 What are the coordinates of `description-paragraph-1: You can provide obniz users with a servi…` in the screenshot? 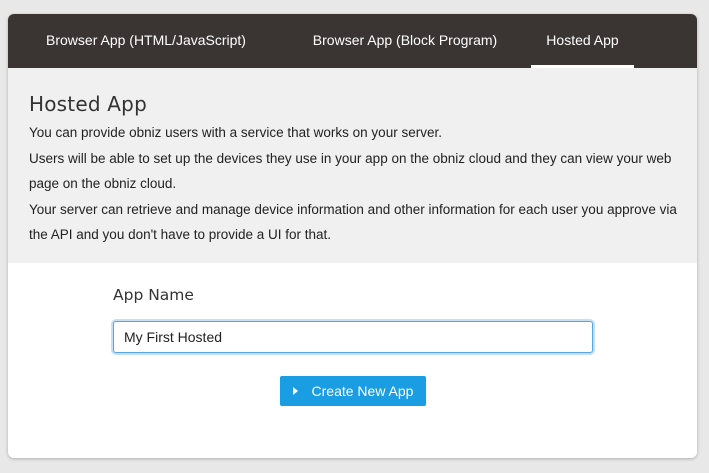 It's located at (235, 132).